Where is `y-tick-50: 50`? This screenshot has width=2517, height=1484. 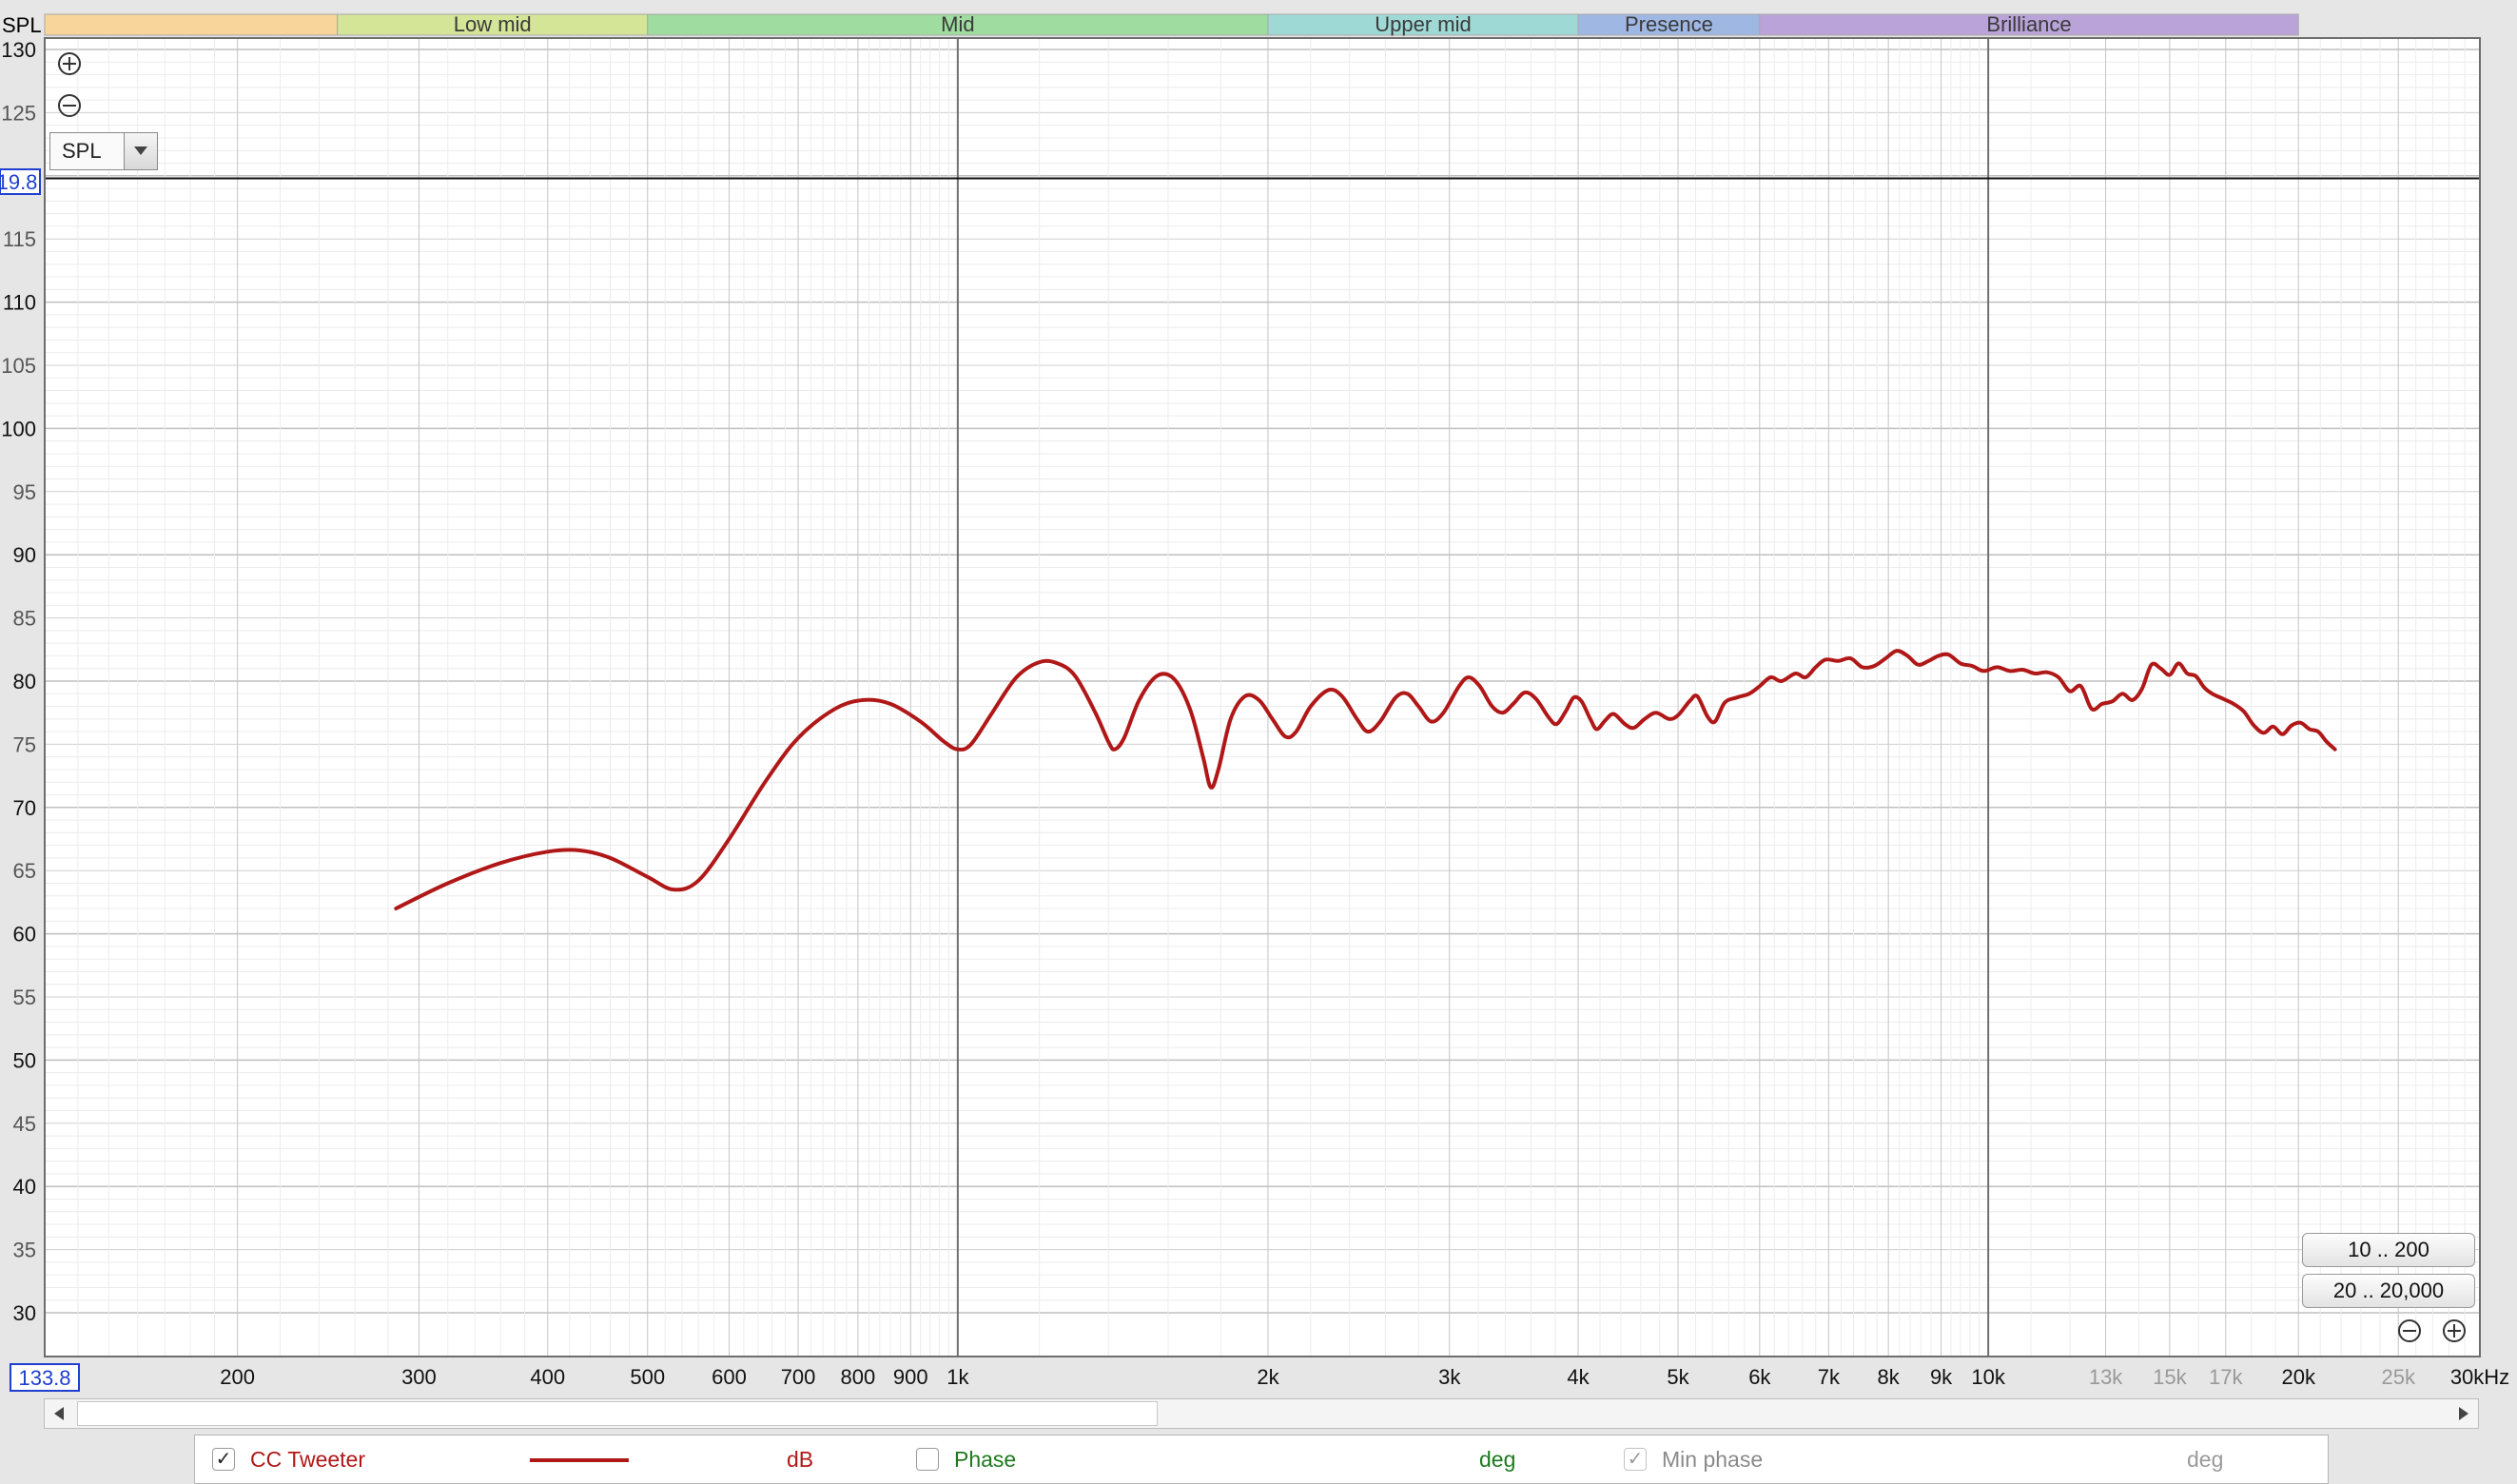
y-tick-50: 50 is located at coordinates (24, 1060).